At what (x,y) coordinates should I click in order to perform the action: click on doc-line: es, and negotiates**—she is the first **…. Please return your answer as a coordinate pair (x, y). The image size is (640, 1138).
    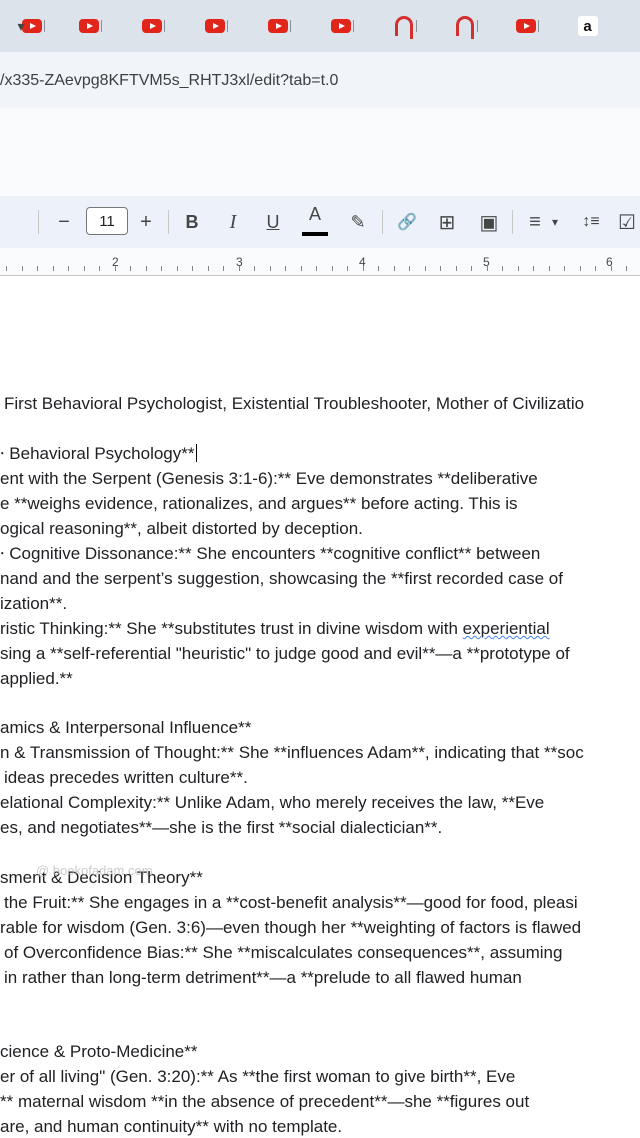
    Looking at the image, I should click on (221, 827).